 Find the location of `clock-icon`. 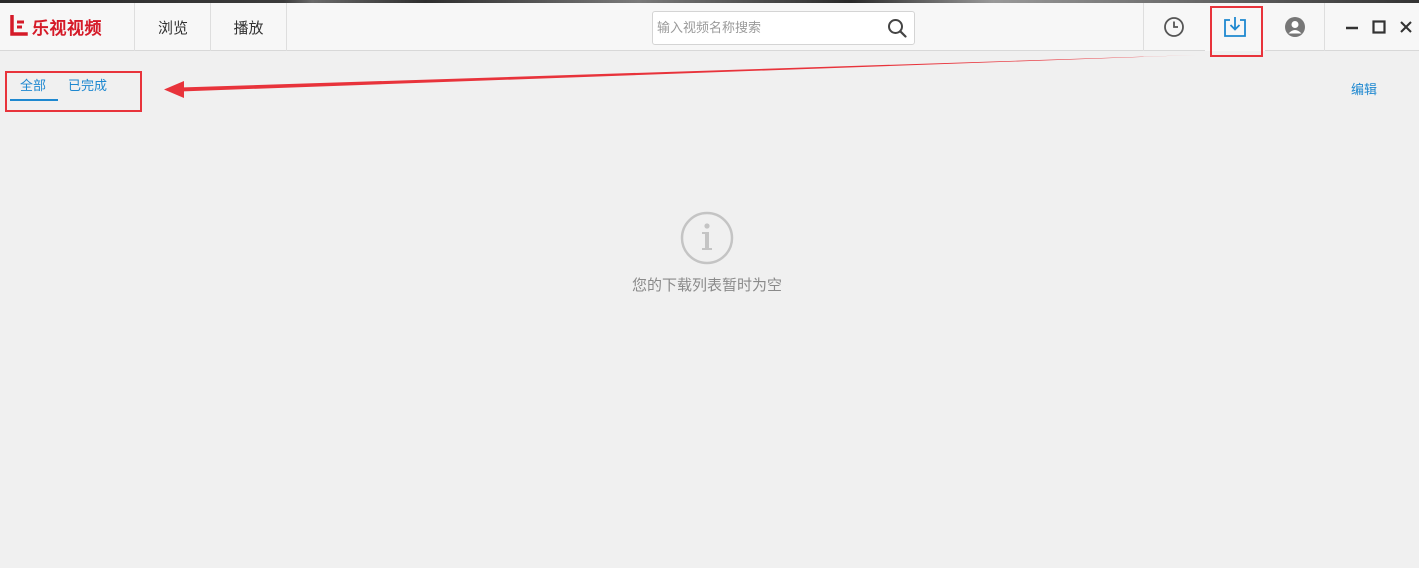

clock-icon is located at coordinates (1173, 27).